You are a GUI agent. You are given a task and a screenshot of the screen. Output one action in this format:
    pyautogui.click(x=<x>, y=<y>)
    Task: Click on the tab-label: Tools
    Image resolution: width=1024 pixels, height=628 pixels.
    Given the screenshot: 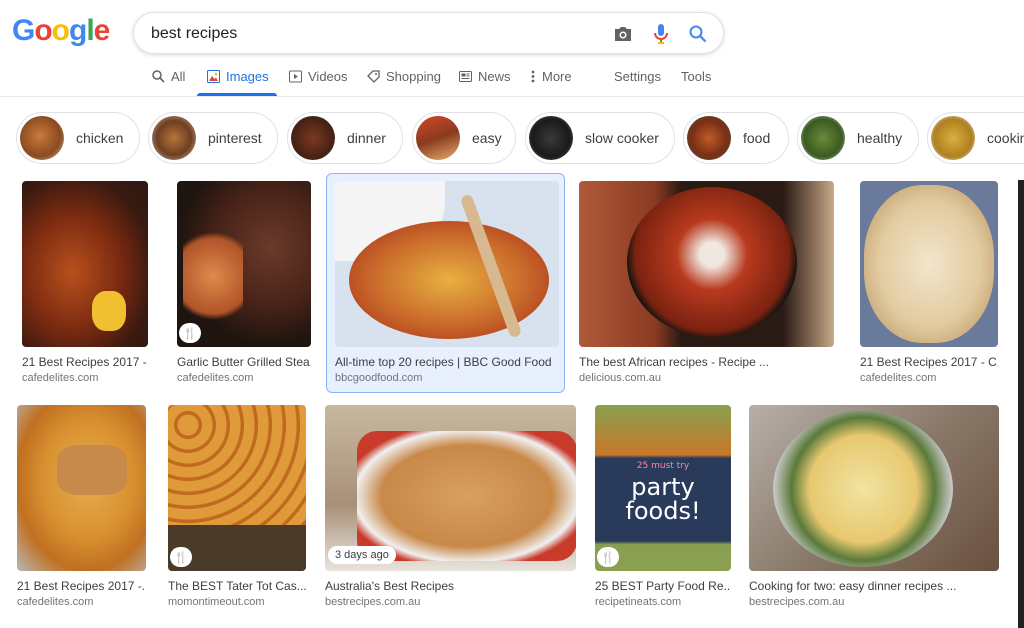 What is the action you would take?
    pyautogui.click(x=696, y=76)
    